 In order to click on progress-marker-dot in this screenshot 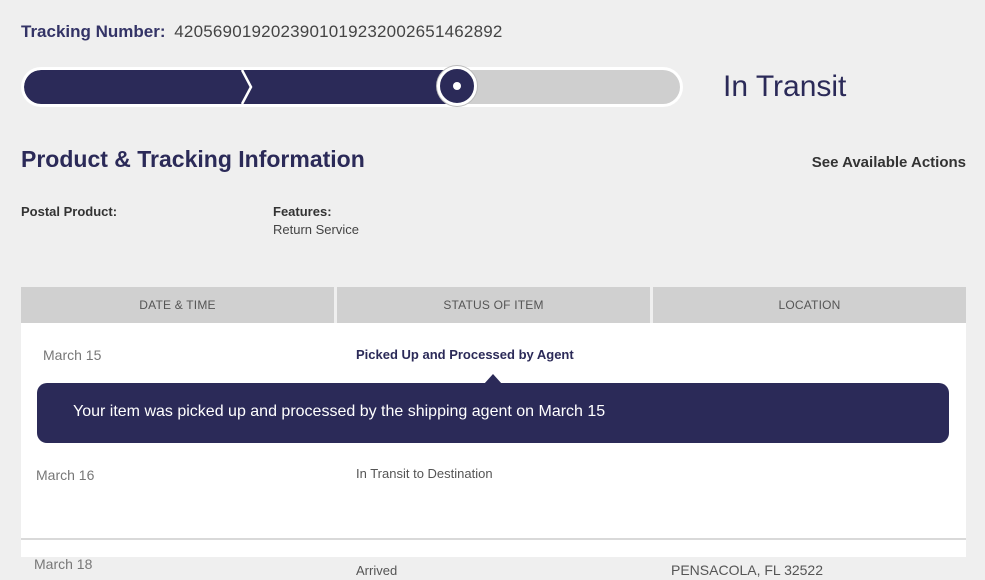, I will do `click(457, 86)`.